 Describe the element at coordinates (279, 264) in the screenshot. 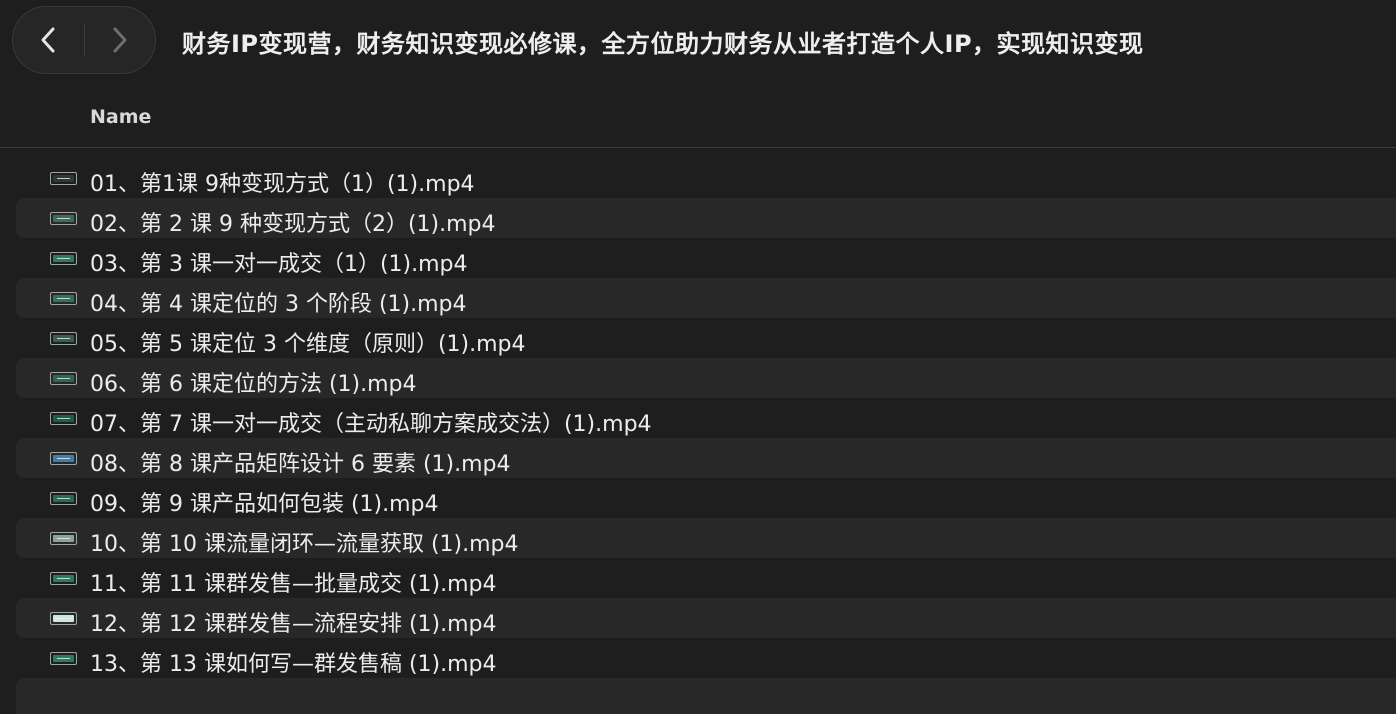

I see `file-name: 03、第 3 课一对一成交（1）(1).mp4` at that location.